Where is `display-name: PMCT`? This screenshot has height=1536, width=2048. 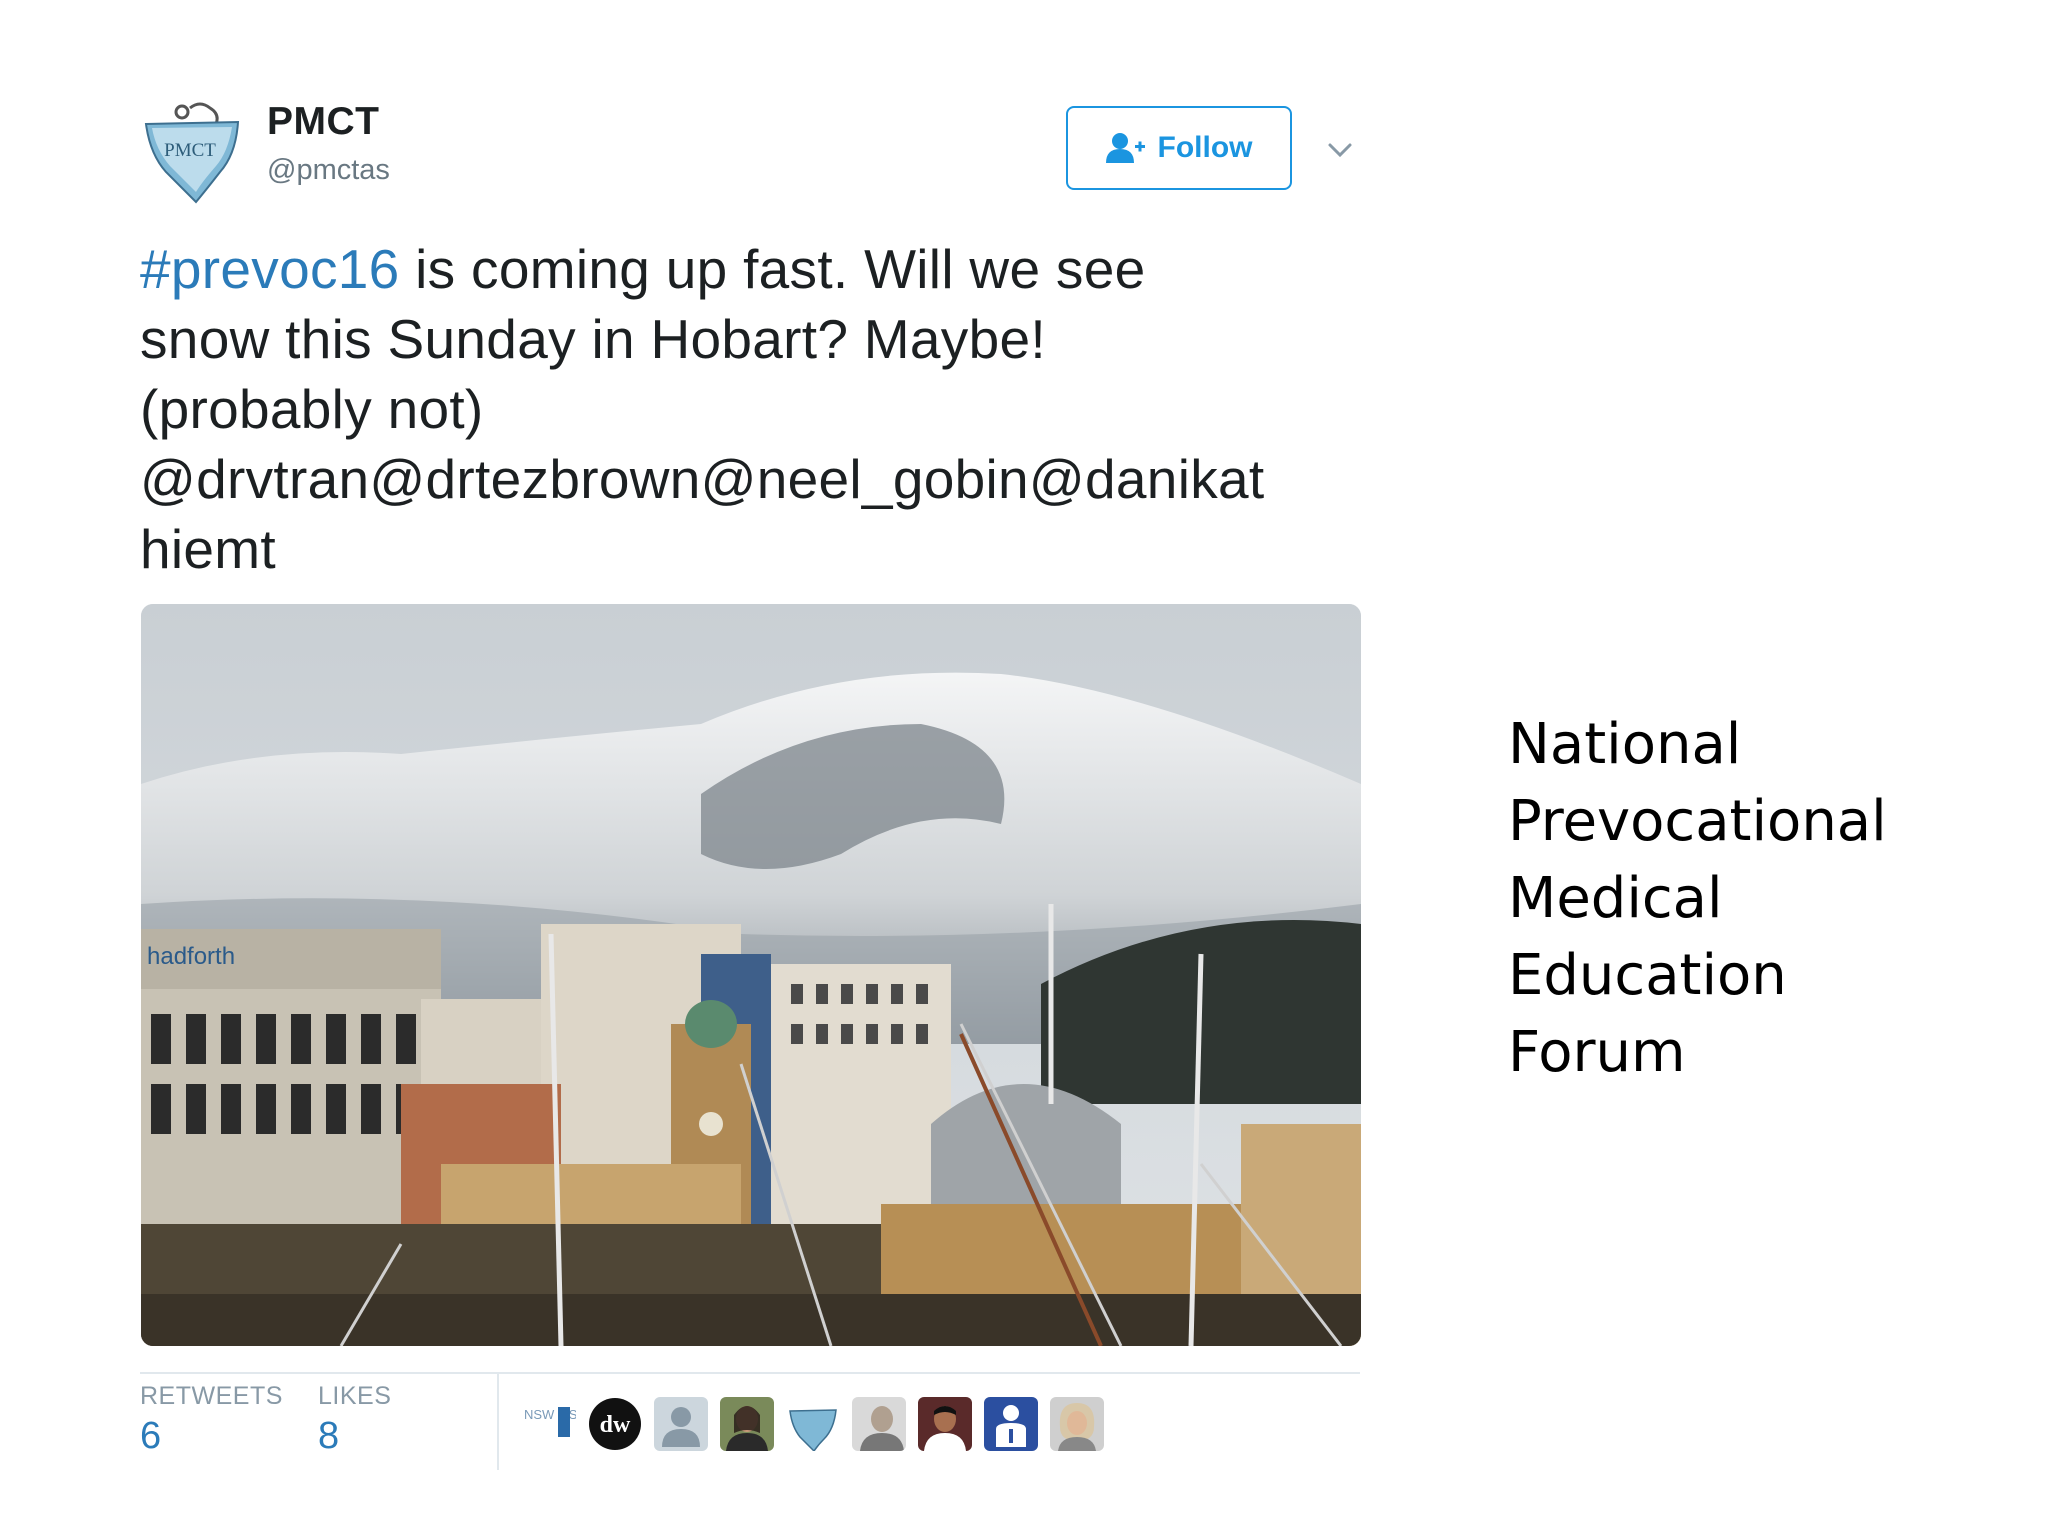 display-name: PMCT is located at coordinates (323, 122).